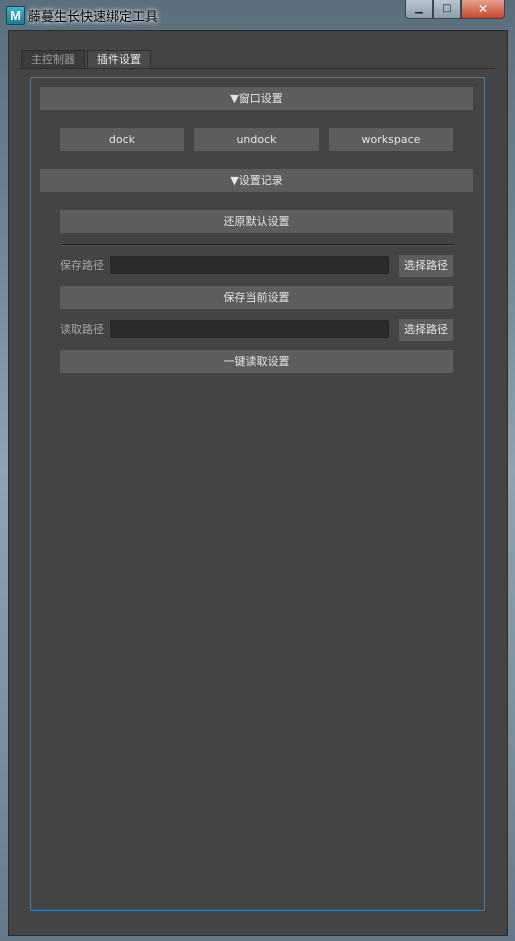 This screenshot has width=515, height=941. I want to click on title-bar: M 藤蔓生长快速绑定工具 ▁ □ ✕, so click(257, 14).